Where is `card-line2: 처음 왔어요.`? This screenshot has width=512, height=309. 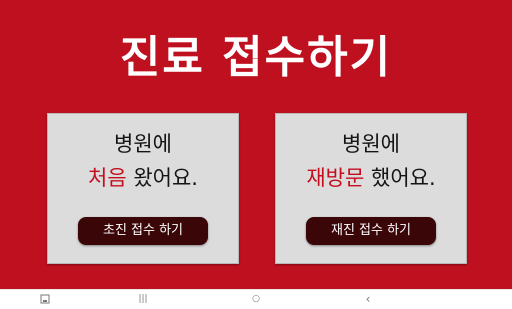
card-line2: 처음 왔어요. is located at coordinates (143, 178).